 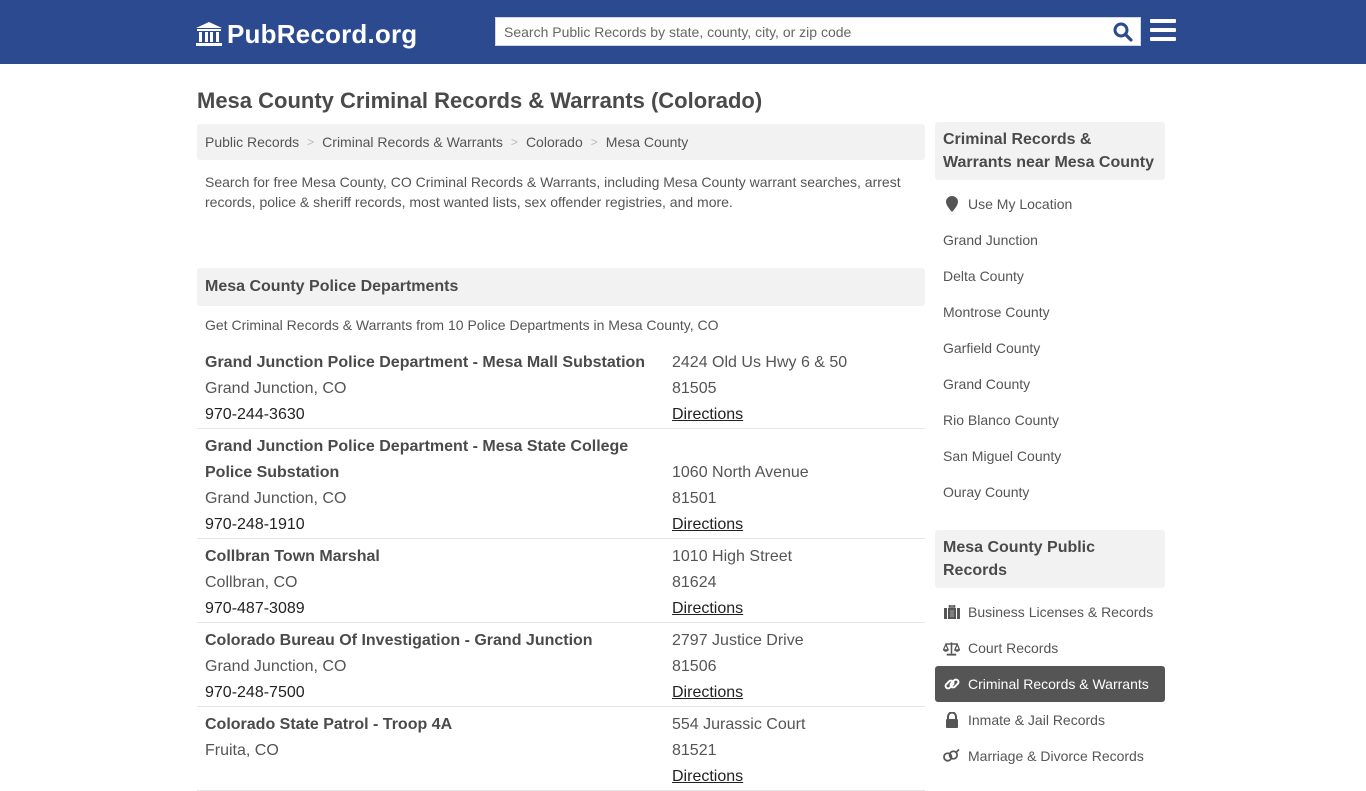 I want to click on sidebar-item-label: Business Licenses & Records, so click(x=1061, y=612).